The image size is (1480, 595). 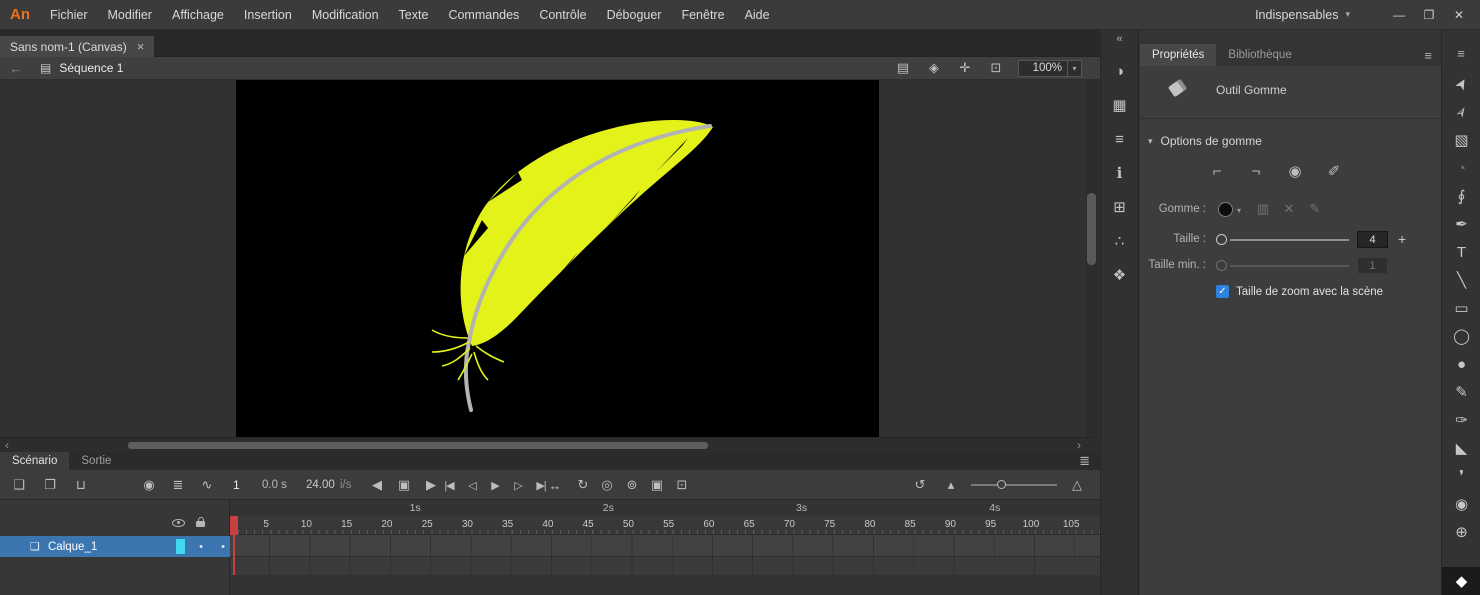 I want to click on eyedropper-tool: ❜, so click(x=1461, y=476).